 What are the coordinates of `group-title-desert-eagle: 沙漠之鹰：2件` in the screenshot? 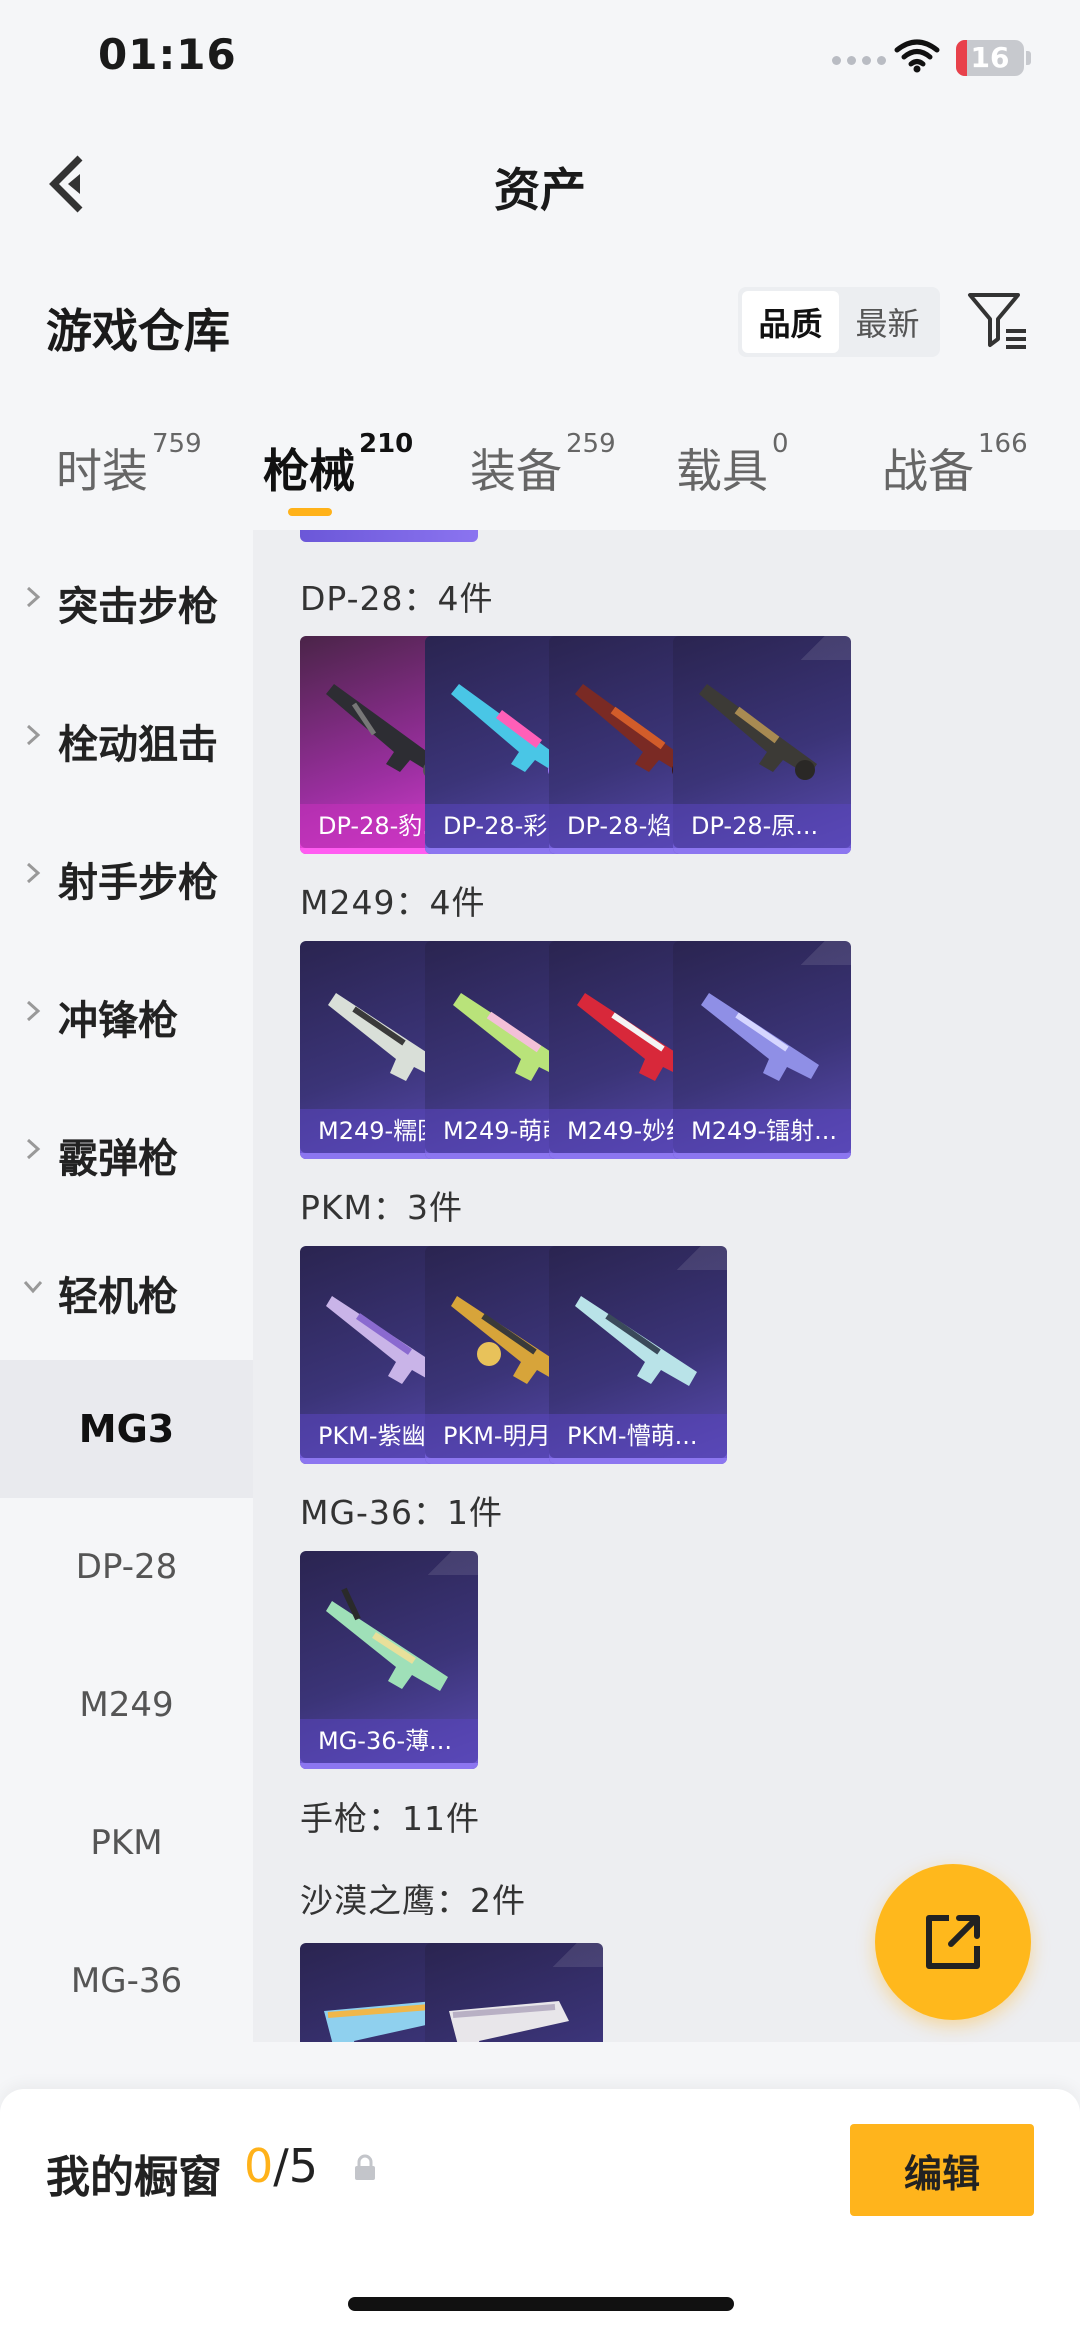 It's located at (413, 1900).